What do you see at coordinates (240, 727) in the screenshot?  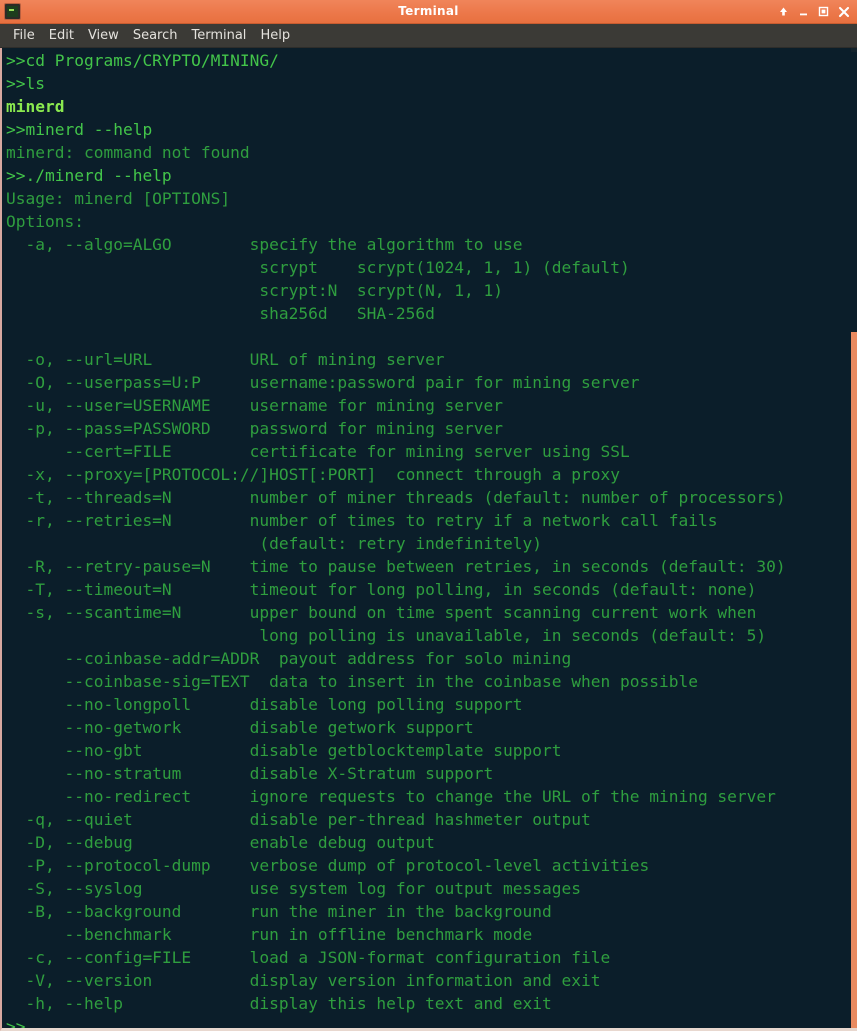 I see `terminal-line: --no-getwork disable getwork support` at bounding box center [240, 727].